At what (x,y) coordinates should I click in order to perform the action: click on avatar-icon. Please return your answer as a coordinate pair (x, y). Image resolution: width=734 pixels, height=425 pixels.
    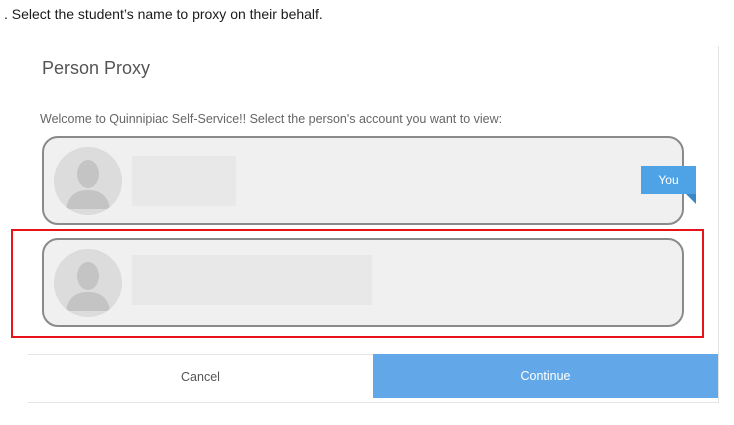
    Looking at the image, I should click on (88, 181).